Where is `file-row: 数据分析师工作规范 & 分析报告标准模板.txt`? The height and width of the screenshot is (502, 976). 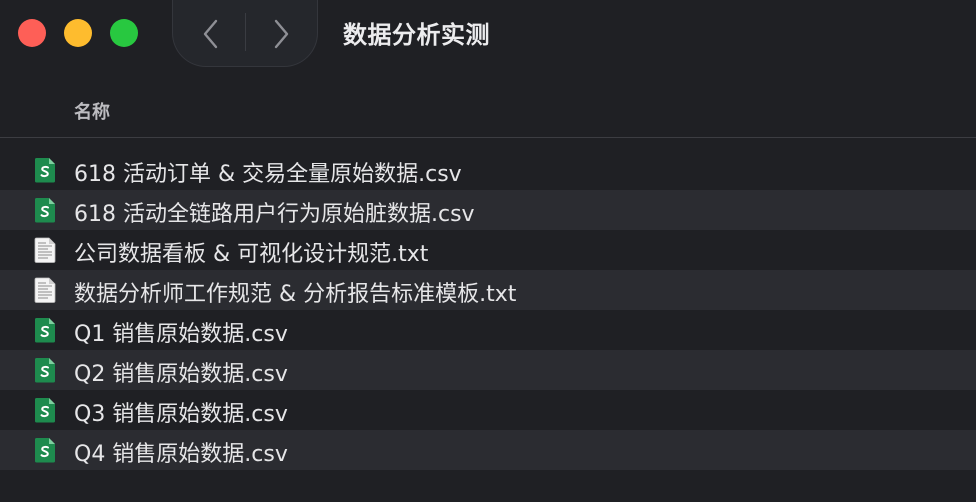
file-row: 数据分析师工作规范 & 分析报告标准模板.txt is located at coordinates (488, 290).